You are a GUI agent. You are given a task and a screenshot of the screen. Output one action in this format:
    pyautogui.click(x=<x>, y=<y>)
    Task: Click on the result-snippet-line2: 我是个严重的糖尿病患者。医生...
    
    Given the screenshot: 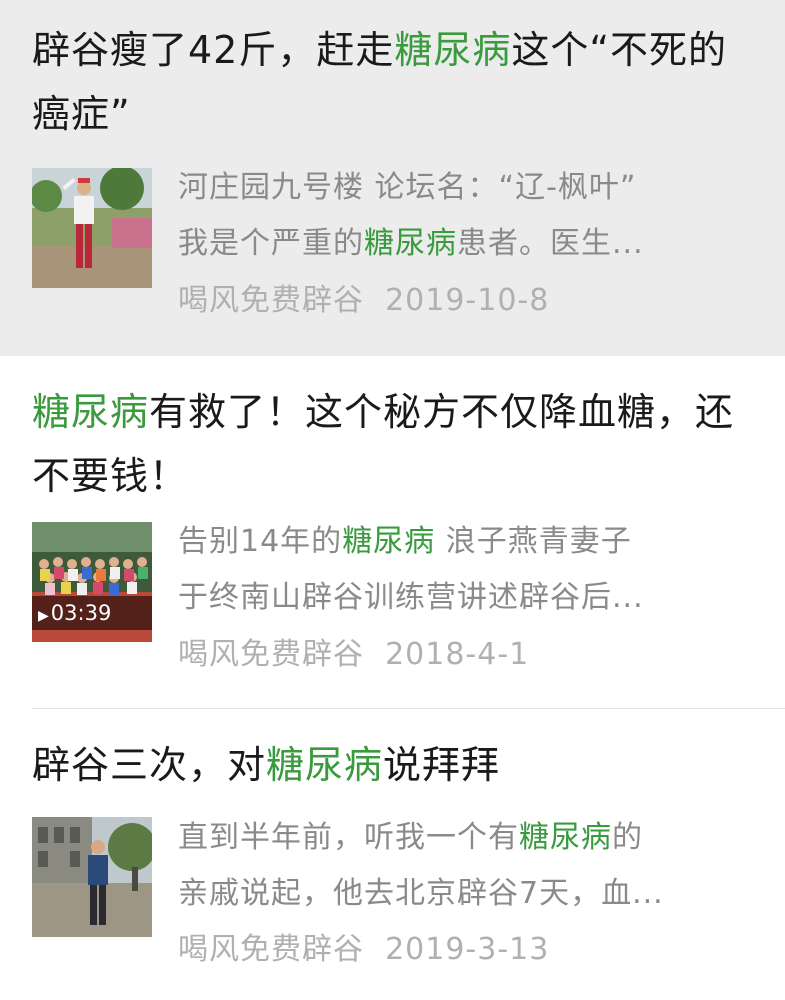 What is the action you would take?
    pyautogui.click(x=411, y=243)
    